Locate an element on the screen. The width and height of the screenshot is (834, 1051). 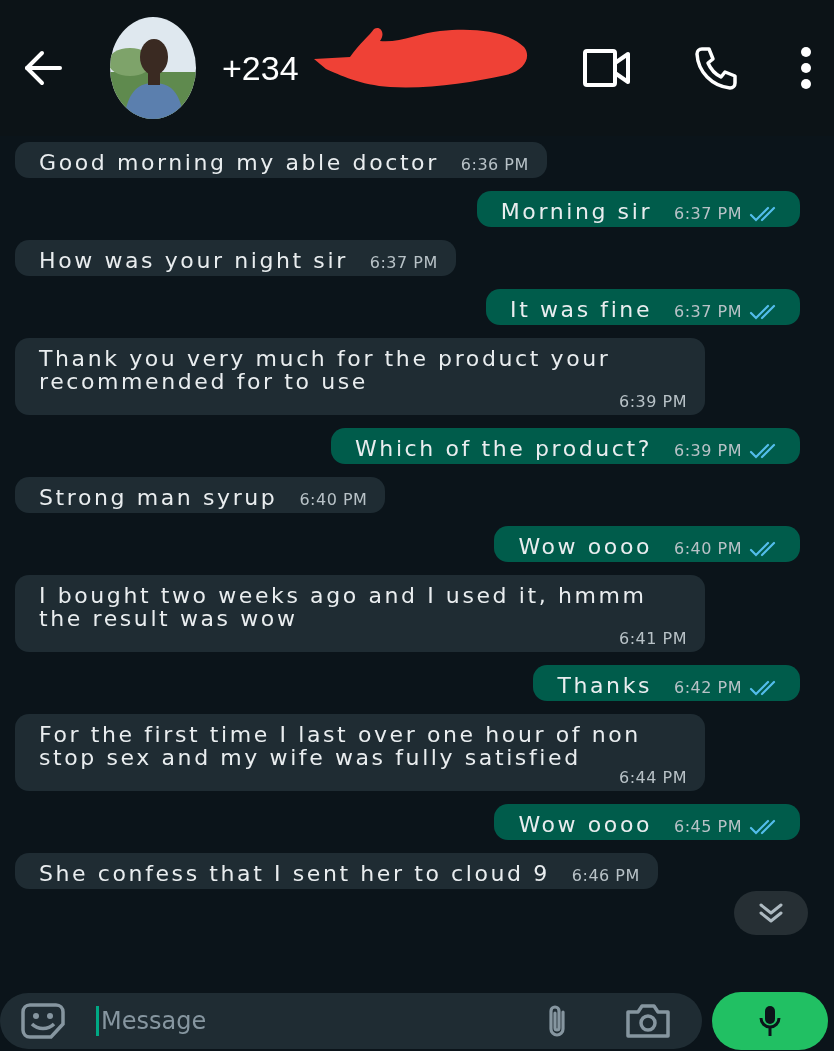
message-field: Message is located at coordinates (351, 1021).